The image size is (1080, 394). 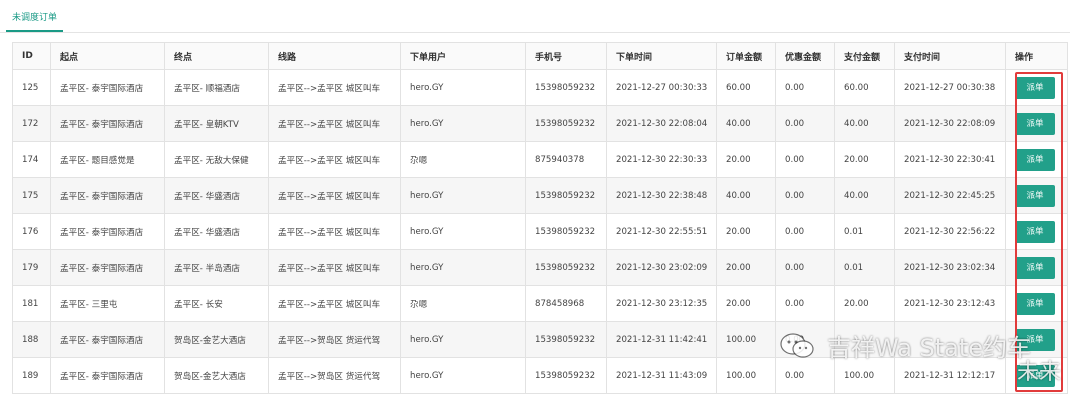 What do you see at coordinates (535, 16) in the screenshot?
I see `tab-bar: 未调度订单` at bounding box center [535, 16].